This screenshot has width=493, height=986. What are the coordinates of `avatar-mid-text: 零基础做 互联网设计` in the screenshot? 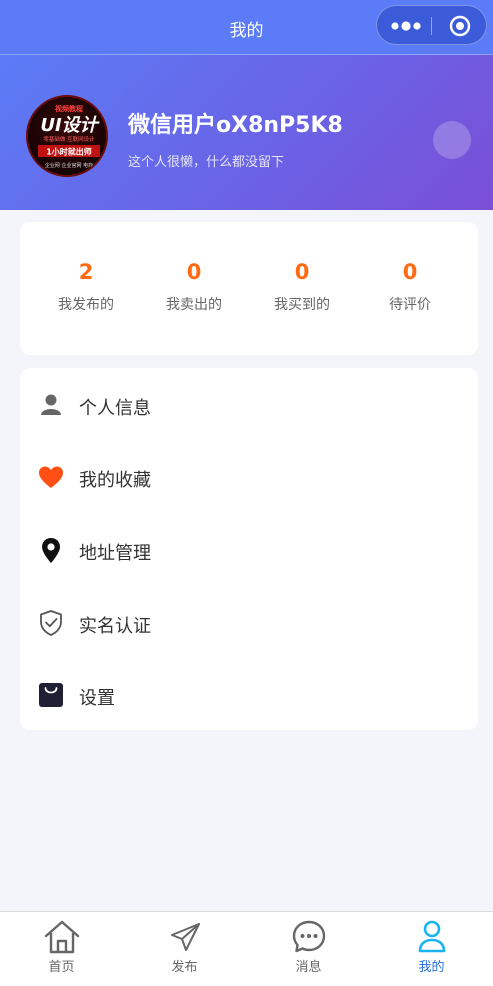 It's located at (69, 139).